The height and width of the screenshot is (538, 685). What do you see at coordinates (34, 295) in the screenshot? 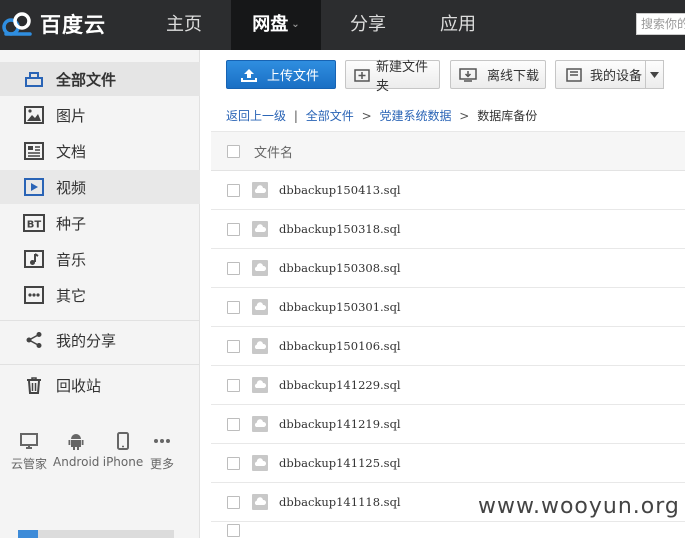
I see `more-dots-icon` at bounding box center [34, 295].